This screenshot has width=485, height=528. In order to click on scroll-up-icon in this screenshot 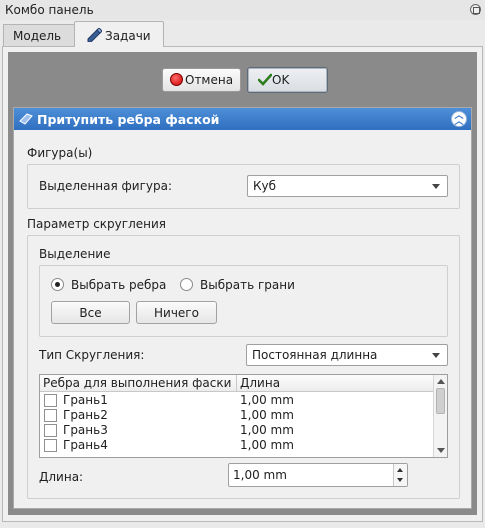, I will do `click(441, 381)`.